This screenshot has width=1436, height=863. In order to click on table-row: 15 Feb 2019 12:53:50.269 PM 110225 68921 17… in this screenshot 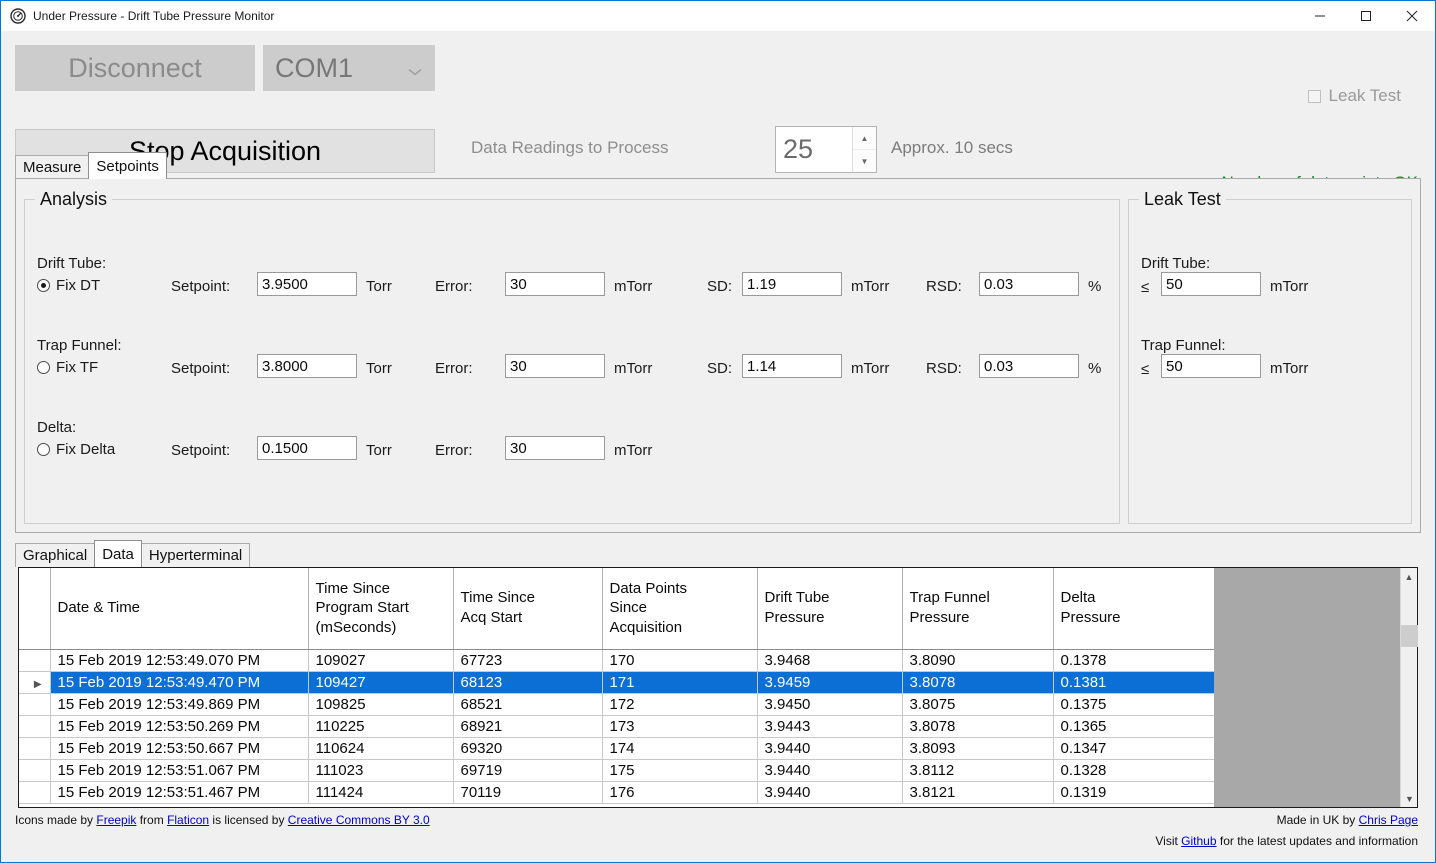, I will do `click(617, 726)`.